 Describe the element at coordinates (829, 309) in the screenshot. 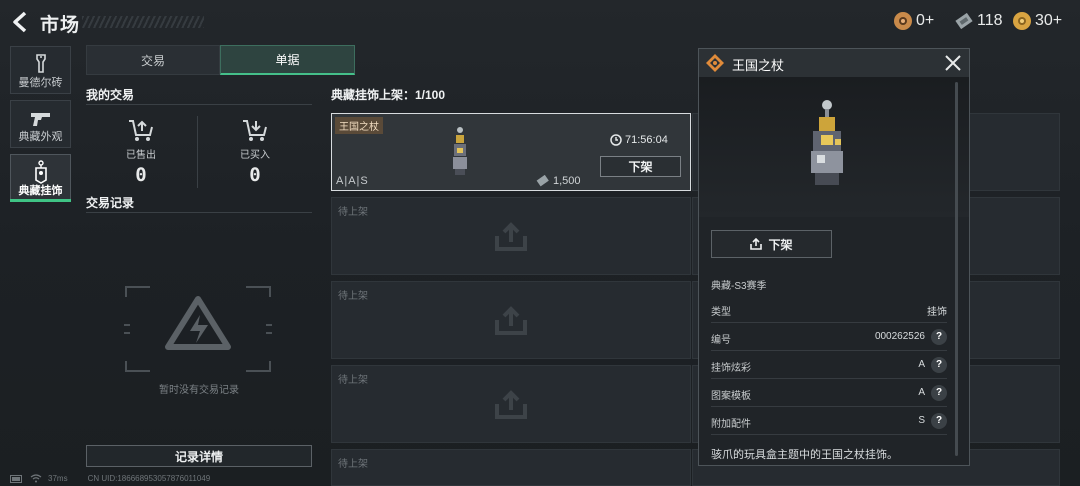

I see `attr-row-type: 类型 挂饰` at that location.